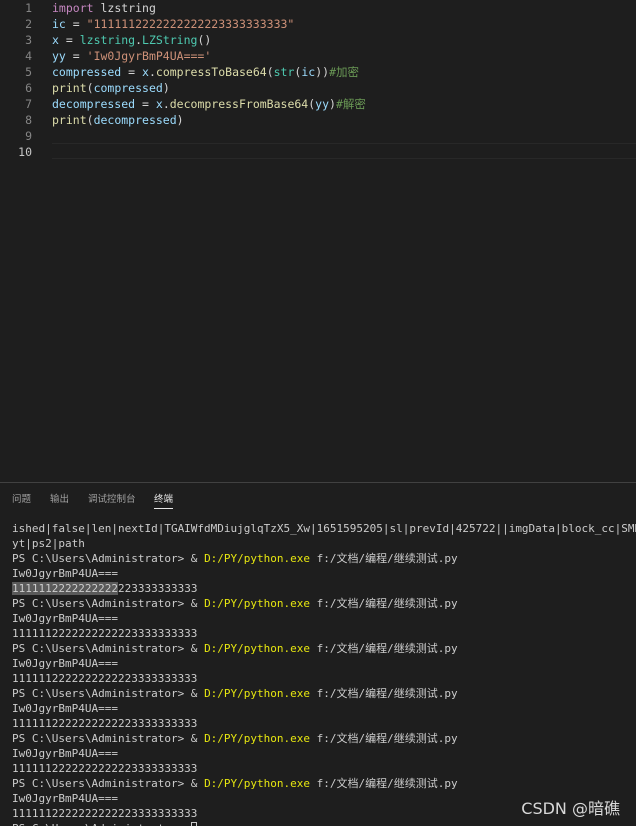 The width and height of the screenshot is (636, 826). What do you see at coordinates (104, 823) in the screenshot?
I see `terminal-line: PS C:\Users\Administrator>` at bounding box center [104, 823].